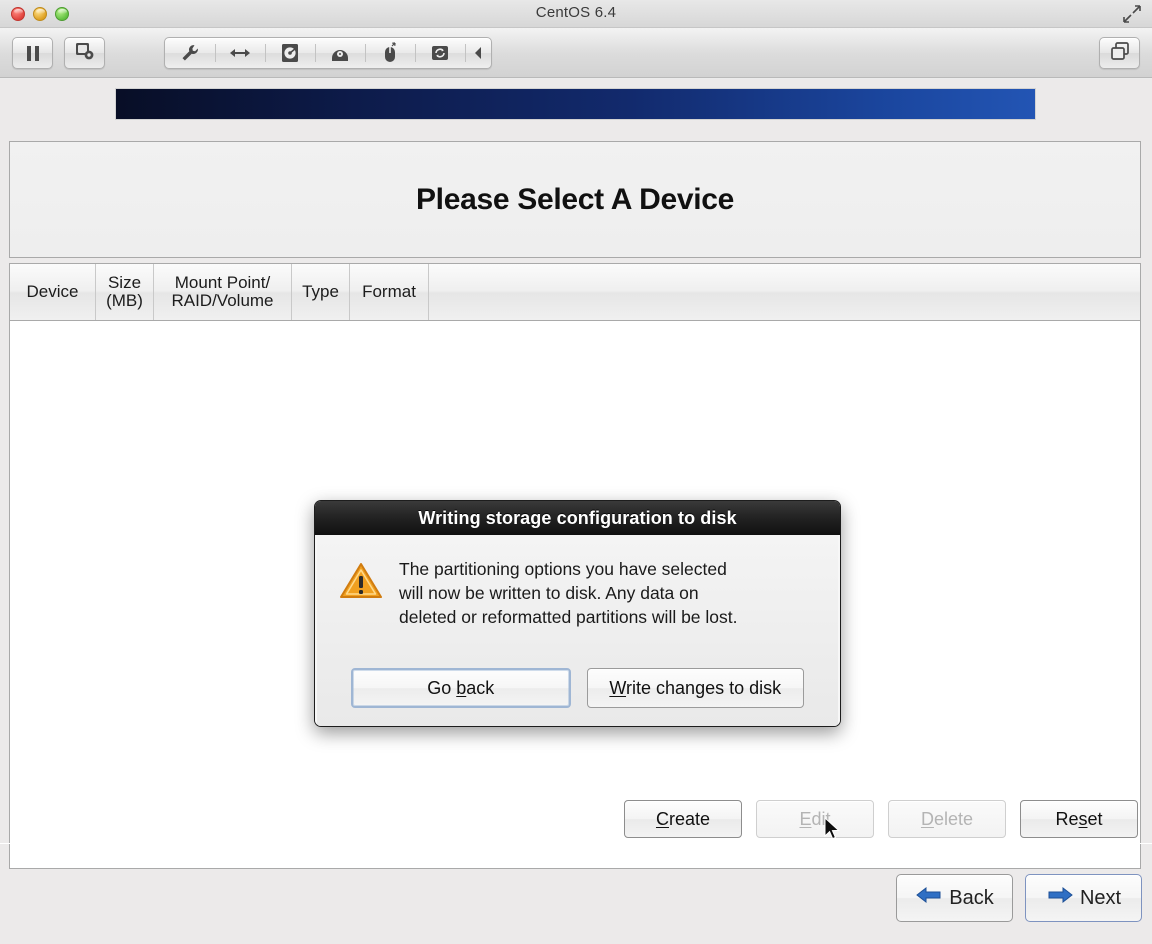 The height and width of the screenshot is (944, 1152). Describe the element at coordinates (833, 829) in the screenshot. I see `mouse-pointer-arrow` at that location.